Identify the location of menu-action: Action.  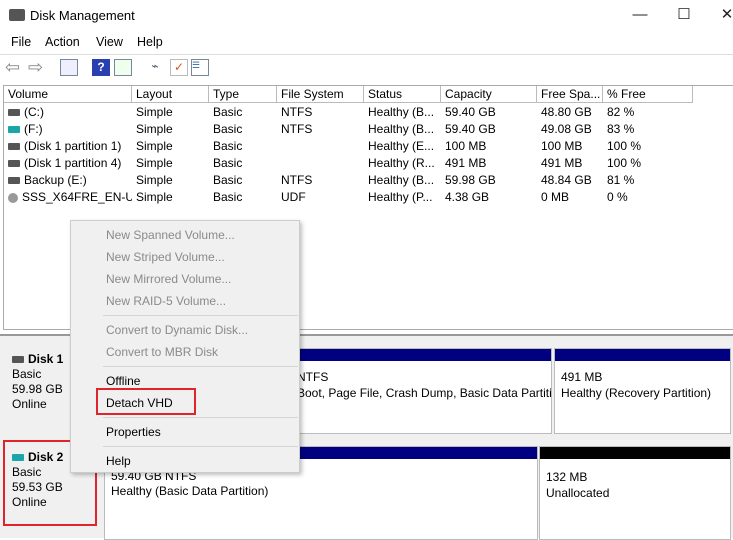
(62, 42).